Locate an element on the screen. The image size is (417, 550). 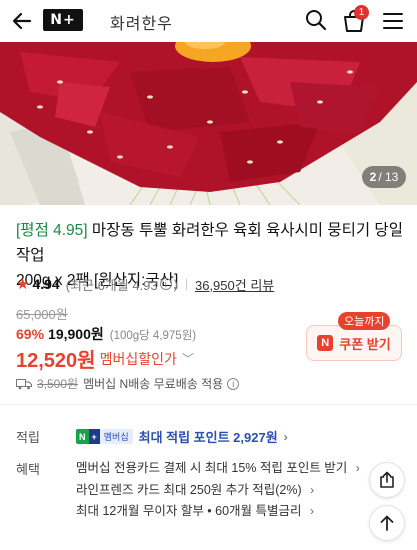
shipping-info-icon: i is located at coordinates (233, 383).